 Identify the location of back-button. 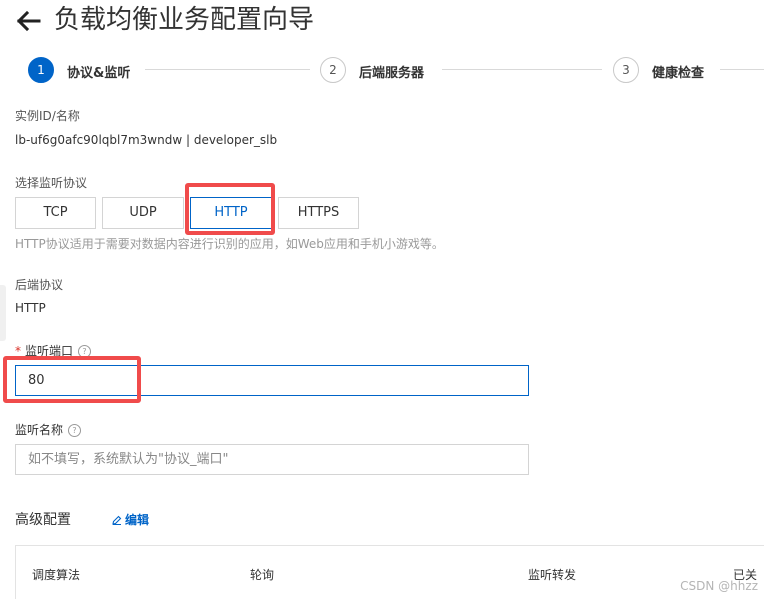
(28, 21).